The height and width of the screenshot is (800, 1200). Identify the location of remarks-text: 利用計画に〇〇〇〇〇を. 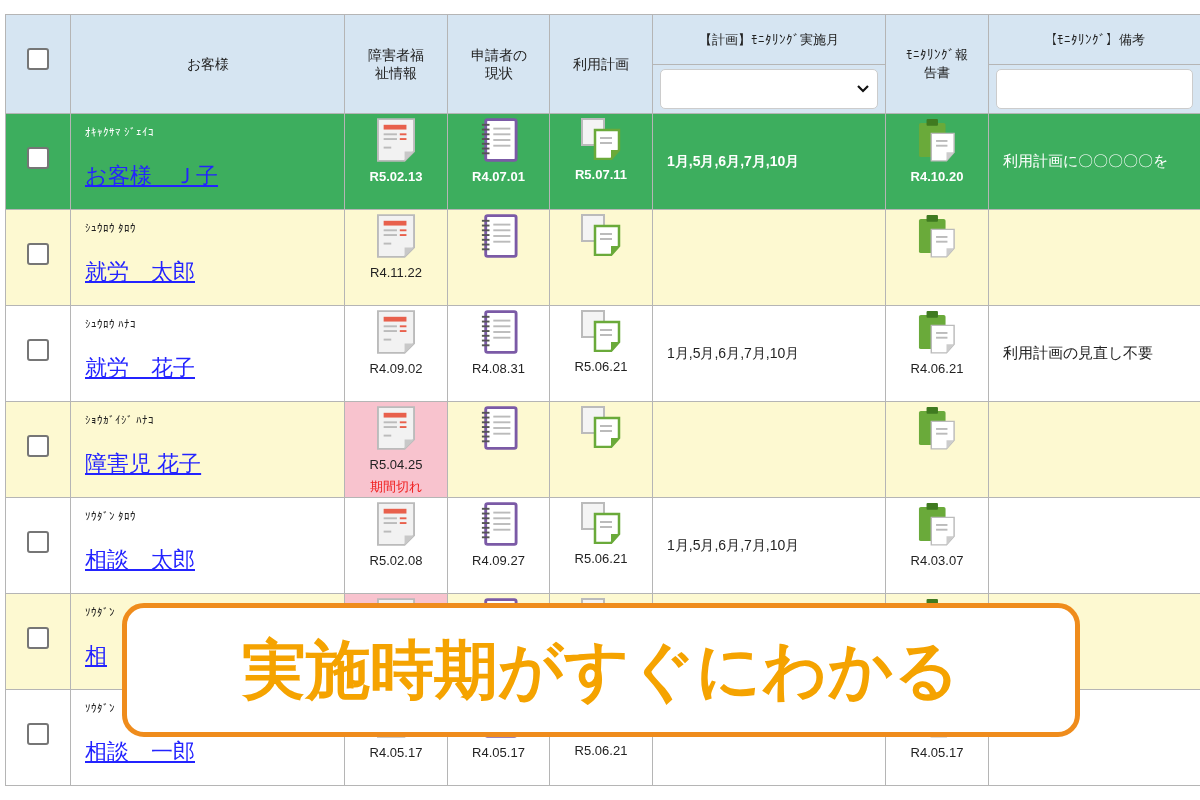
(1085, 161).